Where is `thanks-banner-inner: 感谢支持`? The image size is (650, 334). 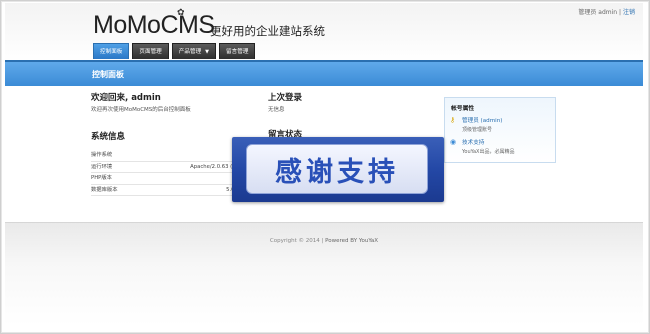
thanks-banner-inner: 感谢支持 is located at coordinates (337, 169).